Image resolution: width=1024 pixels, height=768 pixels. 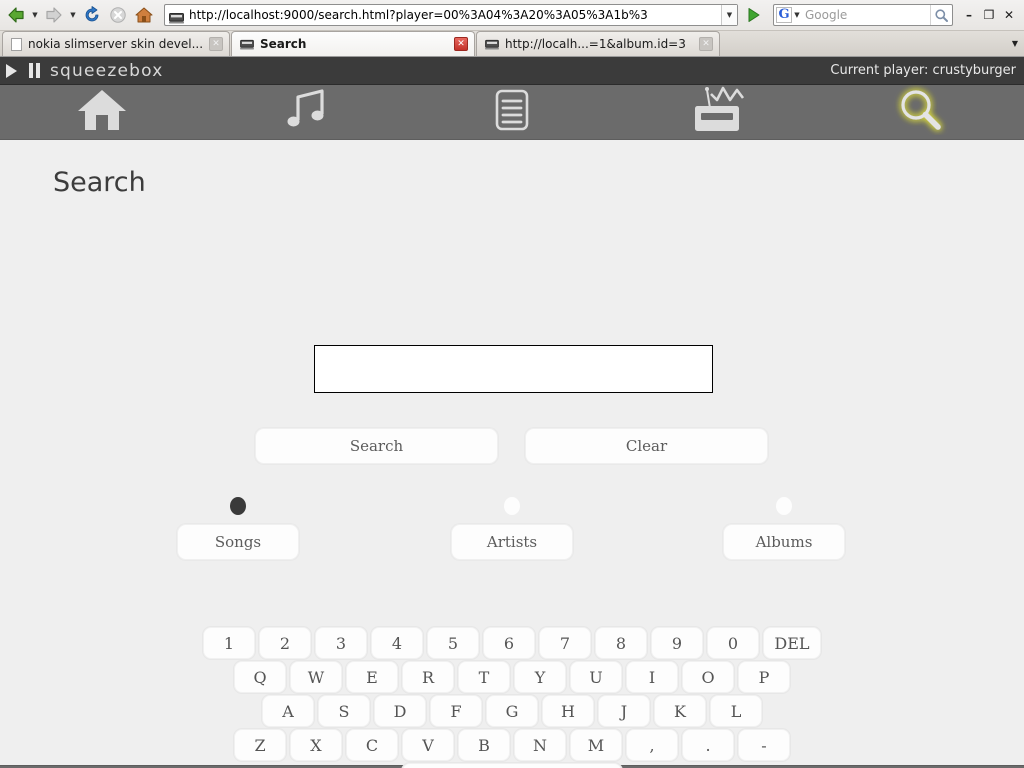 What do you see at coordinates (116, 43) in the screenshot?
I see `browser-tab-1: nokia slimserver skin devel... ✕` at bounding box center [116, 43].